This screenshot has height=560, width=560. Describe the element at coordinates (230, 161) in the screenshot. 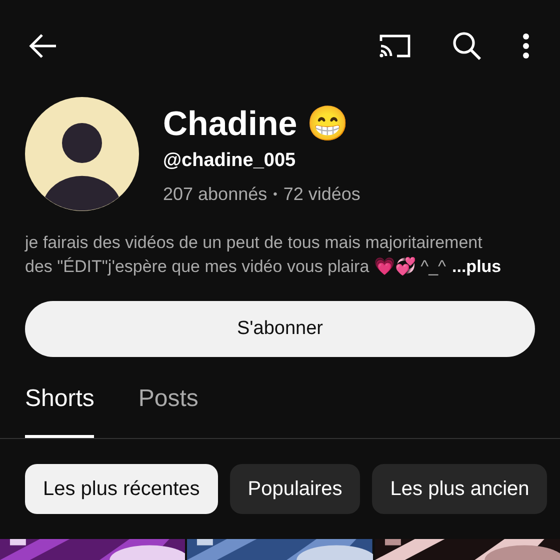

I see `channel-handle: @chadine_005` at that location.